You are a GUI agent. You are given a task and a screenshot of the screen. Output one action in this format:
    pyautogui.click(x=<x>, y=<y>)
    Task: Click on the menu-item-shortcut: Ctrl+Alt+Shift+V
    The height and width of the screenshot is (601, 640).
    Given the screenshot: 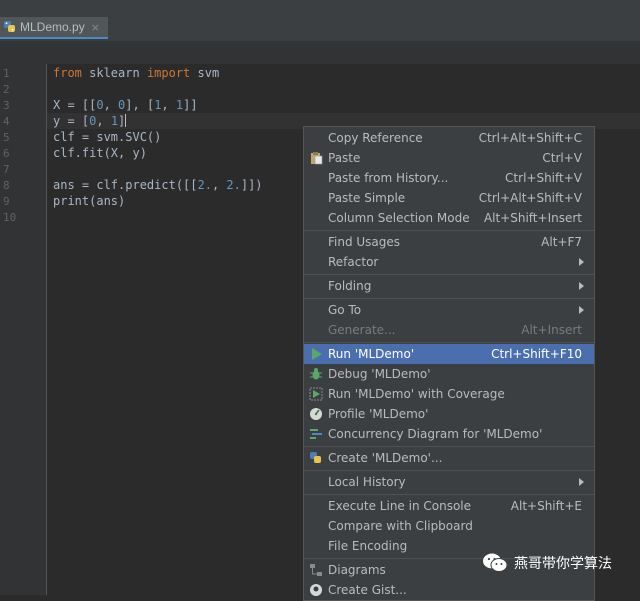 What is the action you would take?
    pyautogui.click(x=530, y=198)
    